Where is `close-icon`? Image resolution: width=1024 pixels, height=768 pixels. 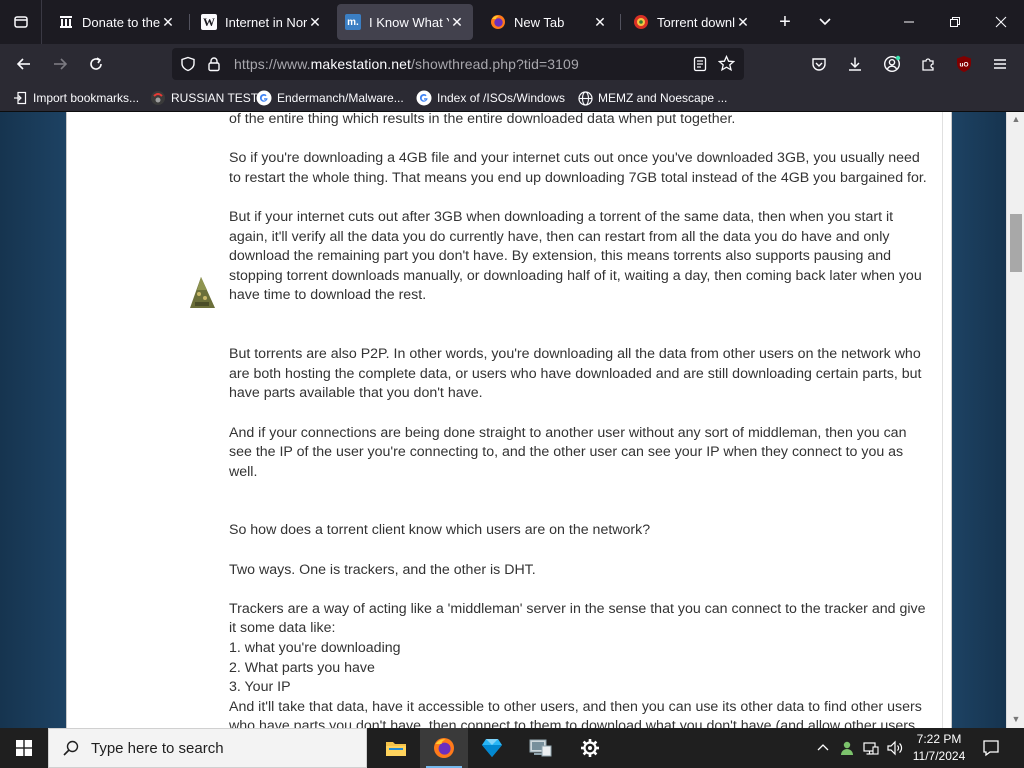
close-icon is located at coordinates (1001, 22).